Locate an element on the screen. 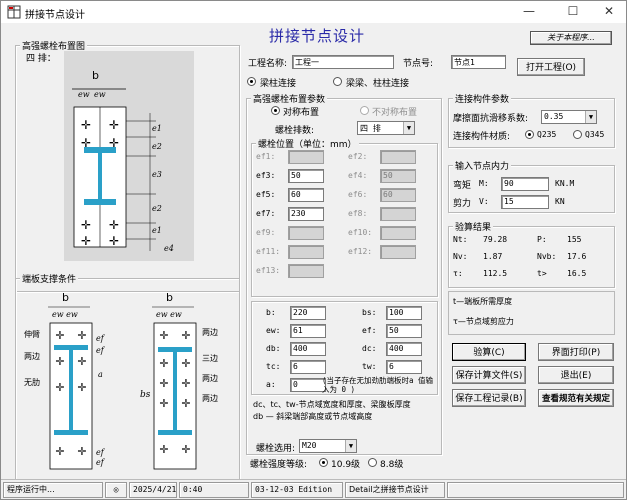  radio-beam-beam is located at coordinates (337, 81).